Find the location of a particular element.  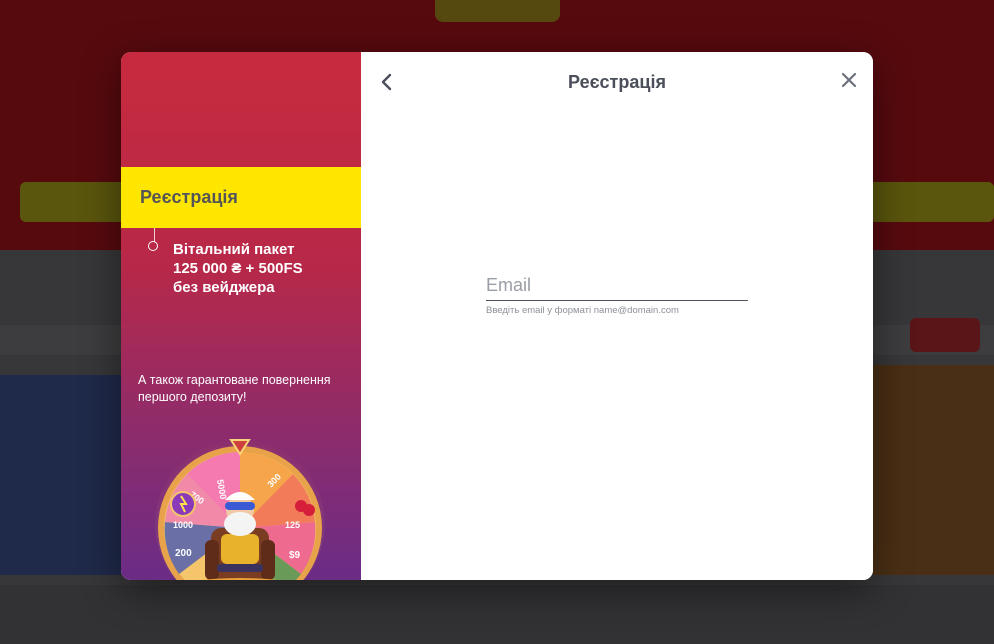

step-timeline-dot is located at coordinates (153, 246).